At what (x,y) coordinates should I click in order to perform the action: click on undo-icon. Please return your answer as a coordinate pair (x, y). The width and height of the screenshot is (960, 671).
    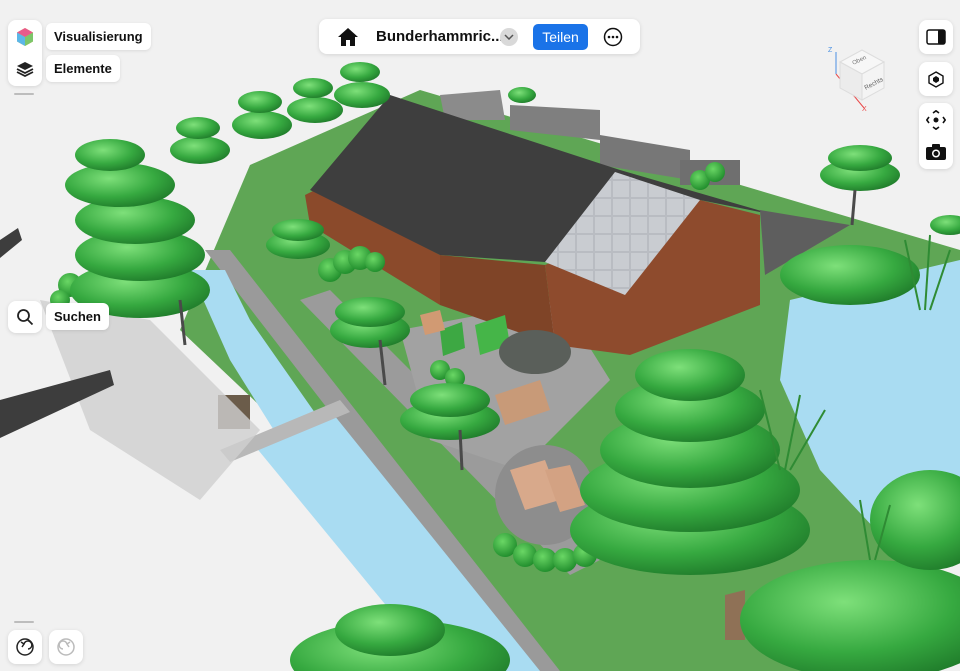
    Looking at the image, I should click on (25, 647).